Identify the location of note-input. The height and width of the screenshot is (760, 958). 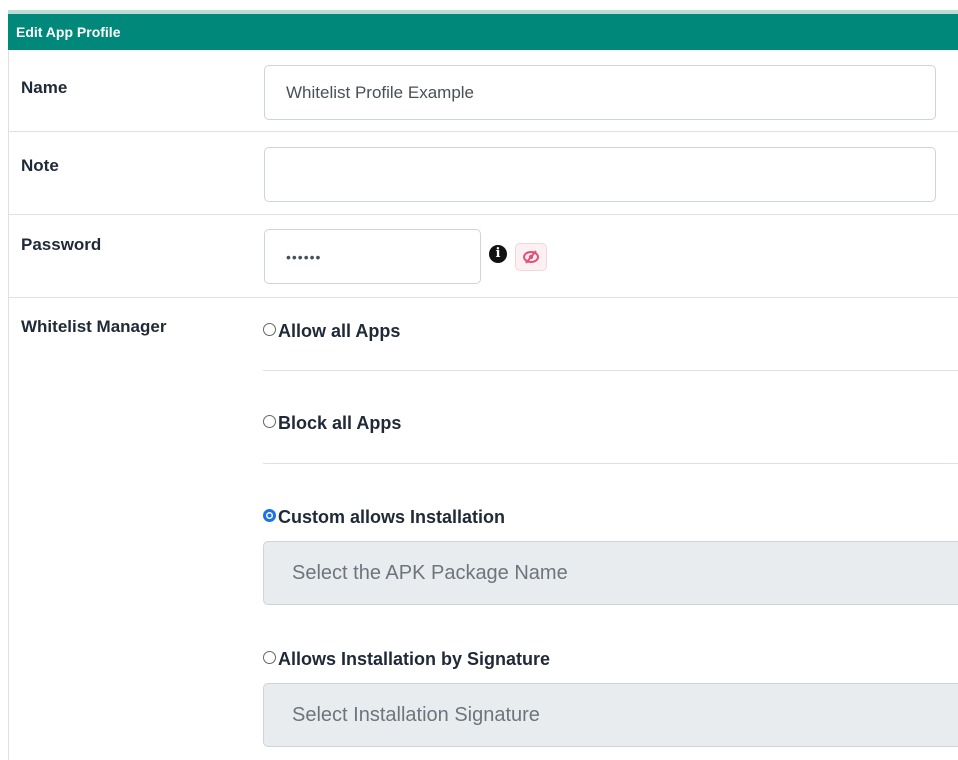
(600, 174).